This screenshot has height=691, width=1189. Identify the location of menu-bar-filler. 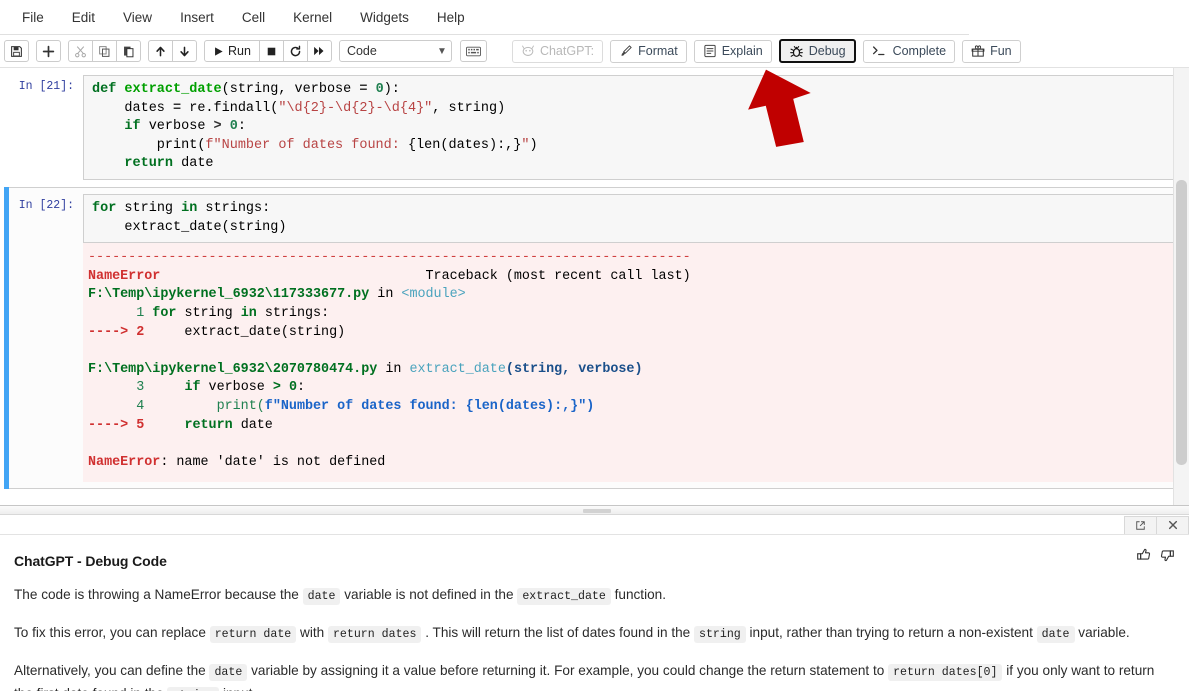
(1079, 17).